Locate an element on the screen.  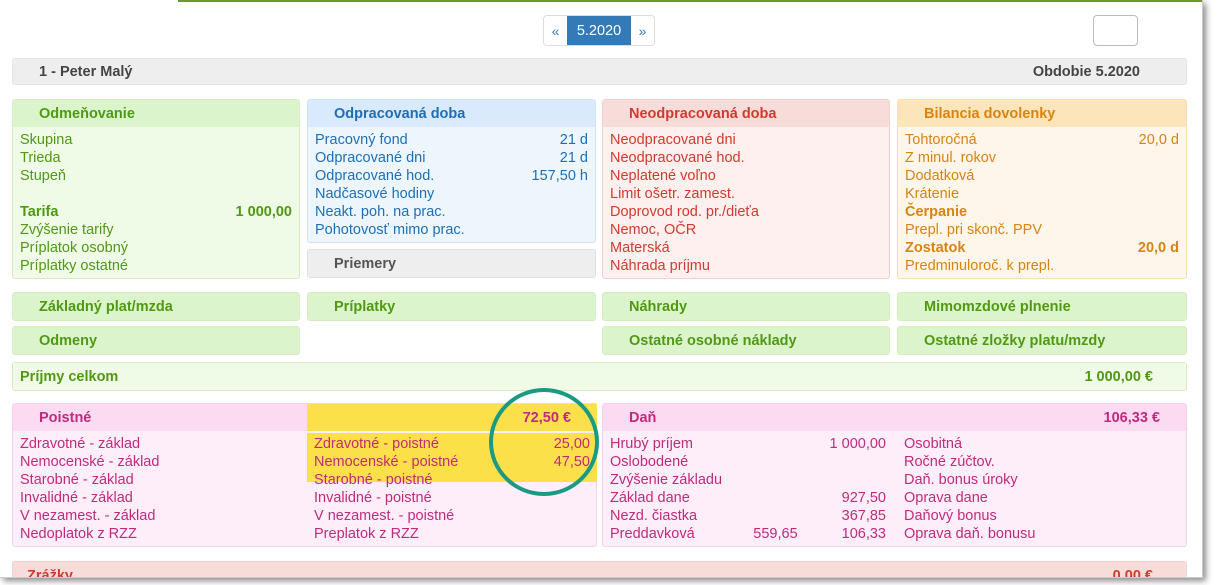
section-title: Mimomzdové plnenie is located at coordinates (997, 306).